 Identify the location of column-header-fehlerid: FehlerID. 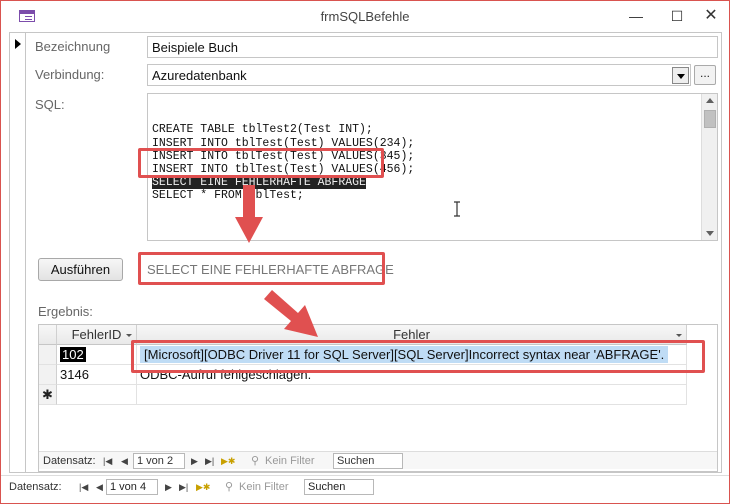
(97, 335).